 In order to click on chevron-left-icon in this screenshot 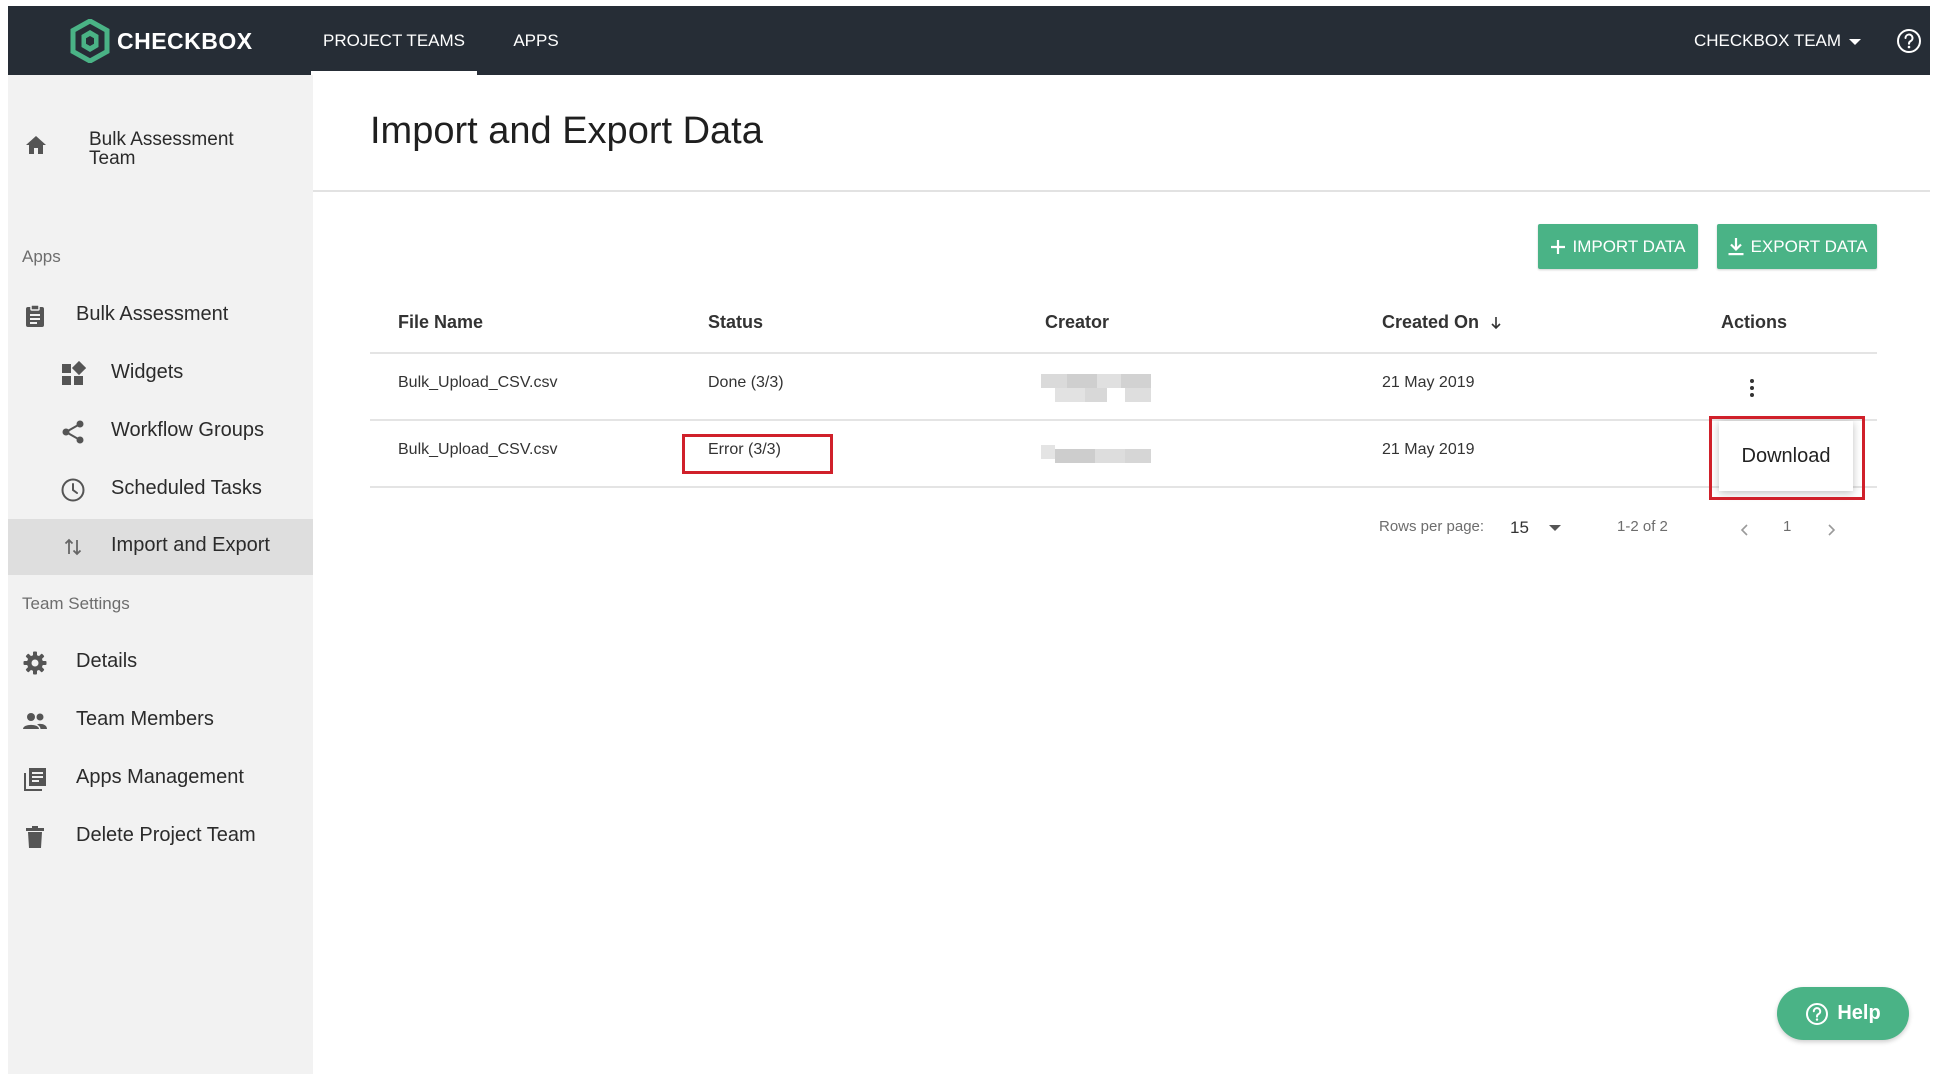, I will do `click(1745, 530)`.